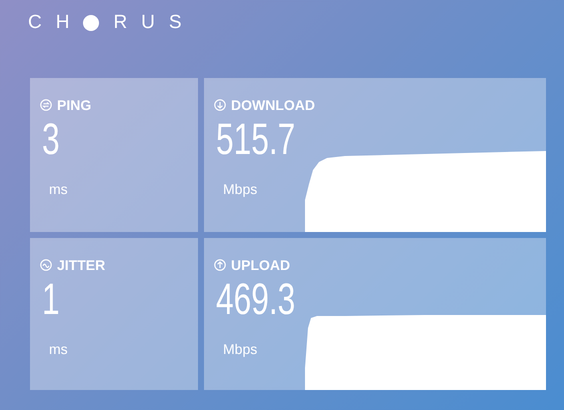 The height and width of the screenshot is (410, 564). I want to click on logo-text: CH, so click(56, 22).